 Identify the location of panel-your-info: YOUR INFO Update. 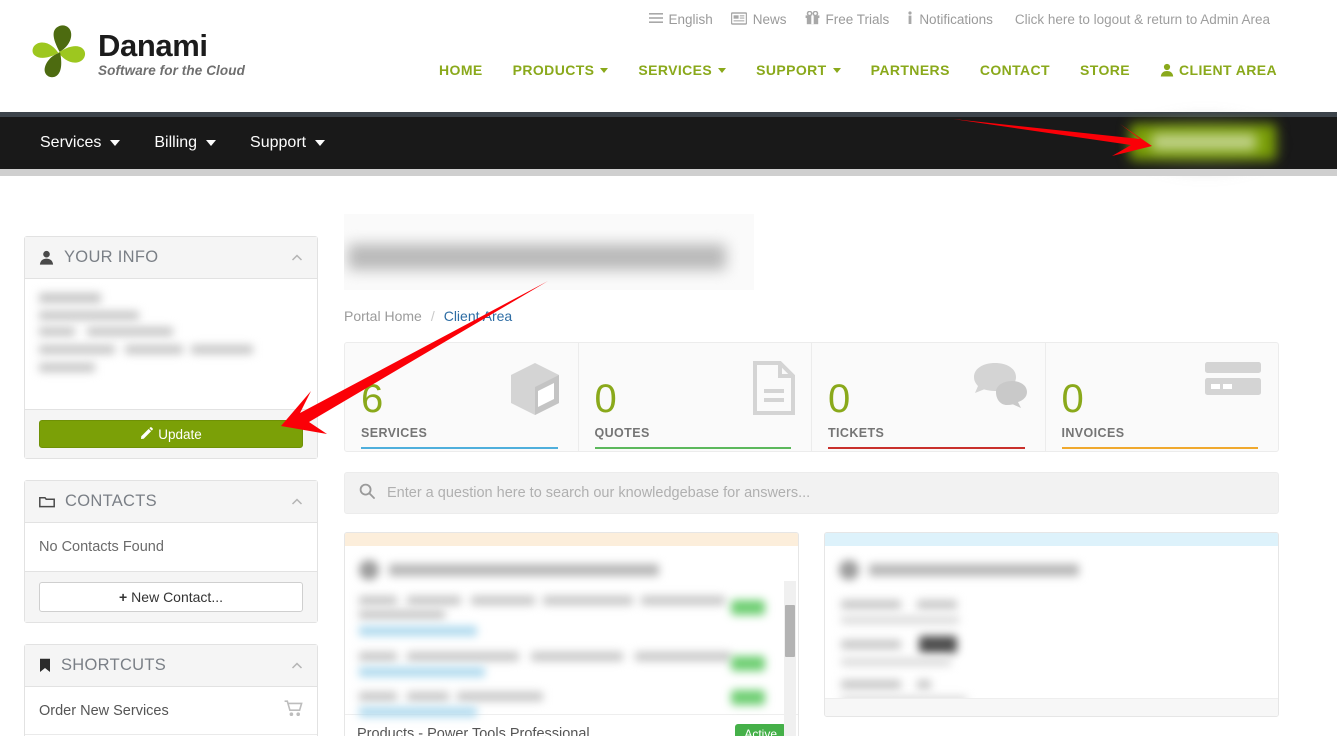
(171, 347).